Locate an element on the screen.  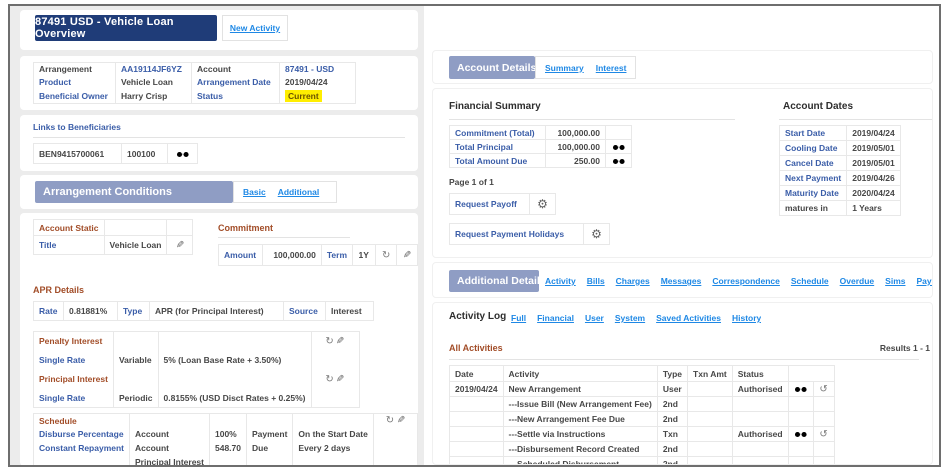
field-value: Every 2 days is located at coordinates (333, 448).